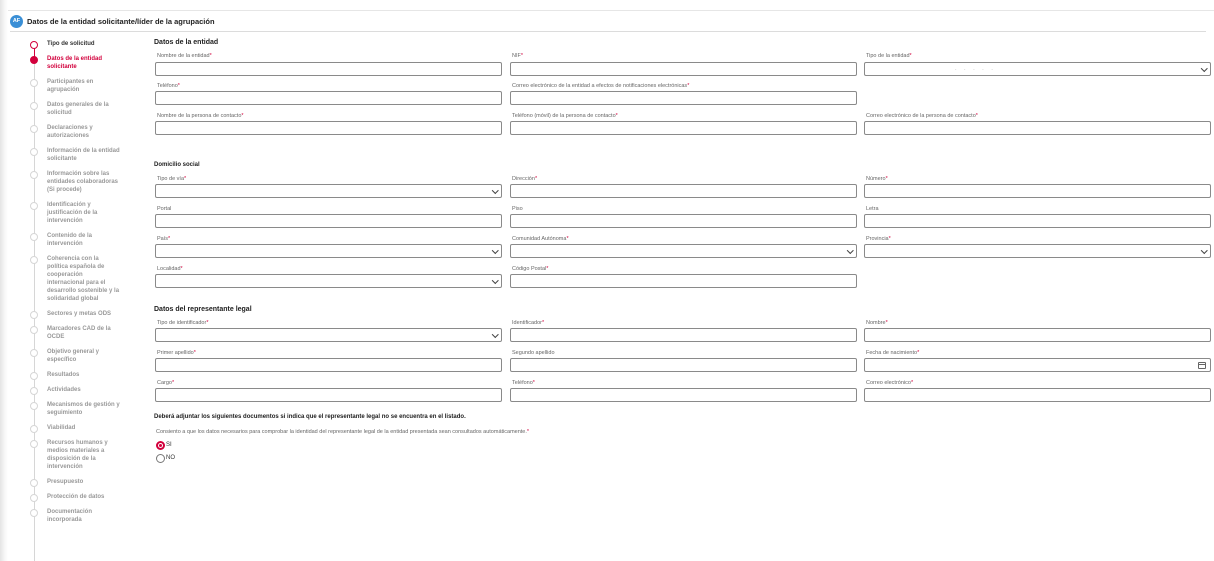 The image size is (1214, 561). What do you see at coordinates (70, 132) in the screenshot?
I see `step-label: Declaraciones y autorizaciones` at bounding box center [70, 132].